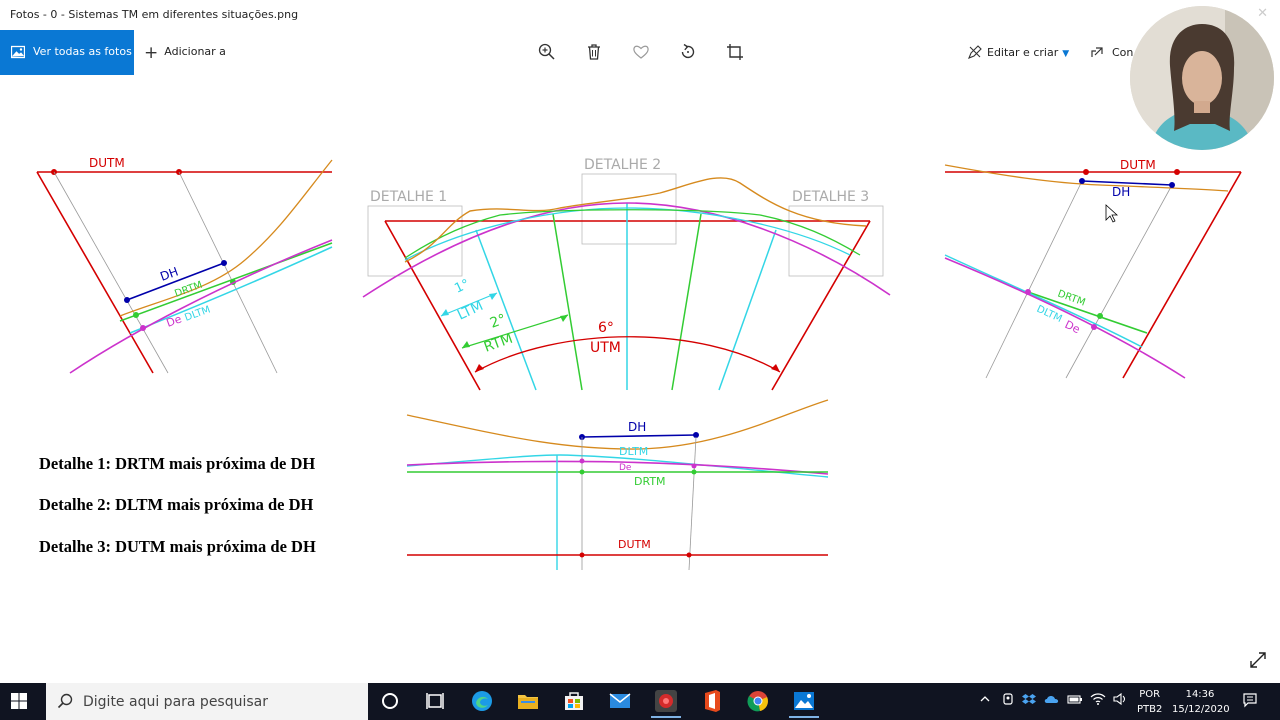  Describe the element at coordinates (1262, 13) in the screenshot. I see `close-button: ✕` at that location.